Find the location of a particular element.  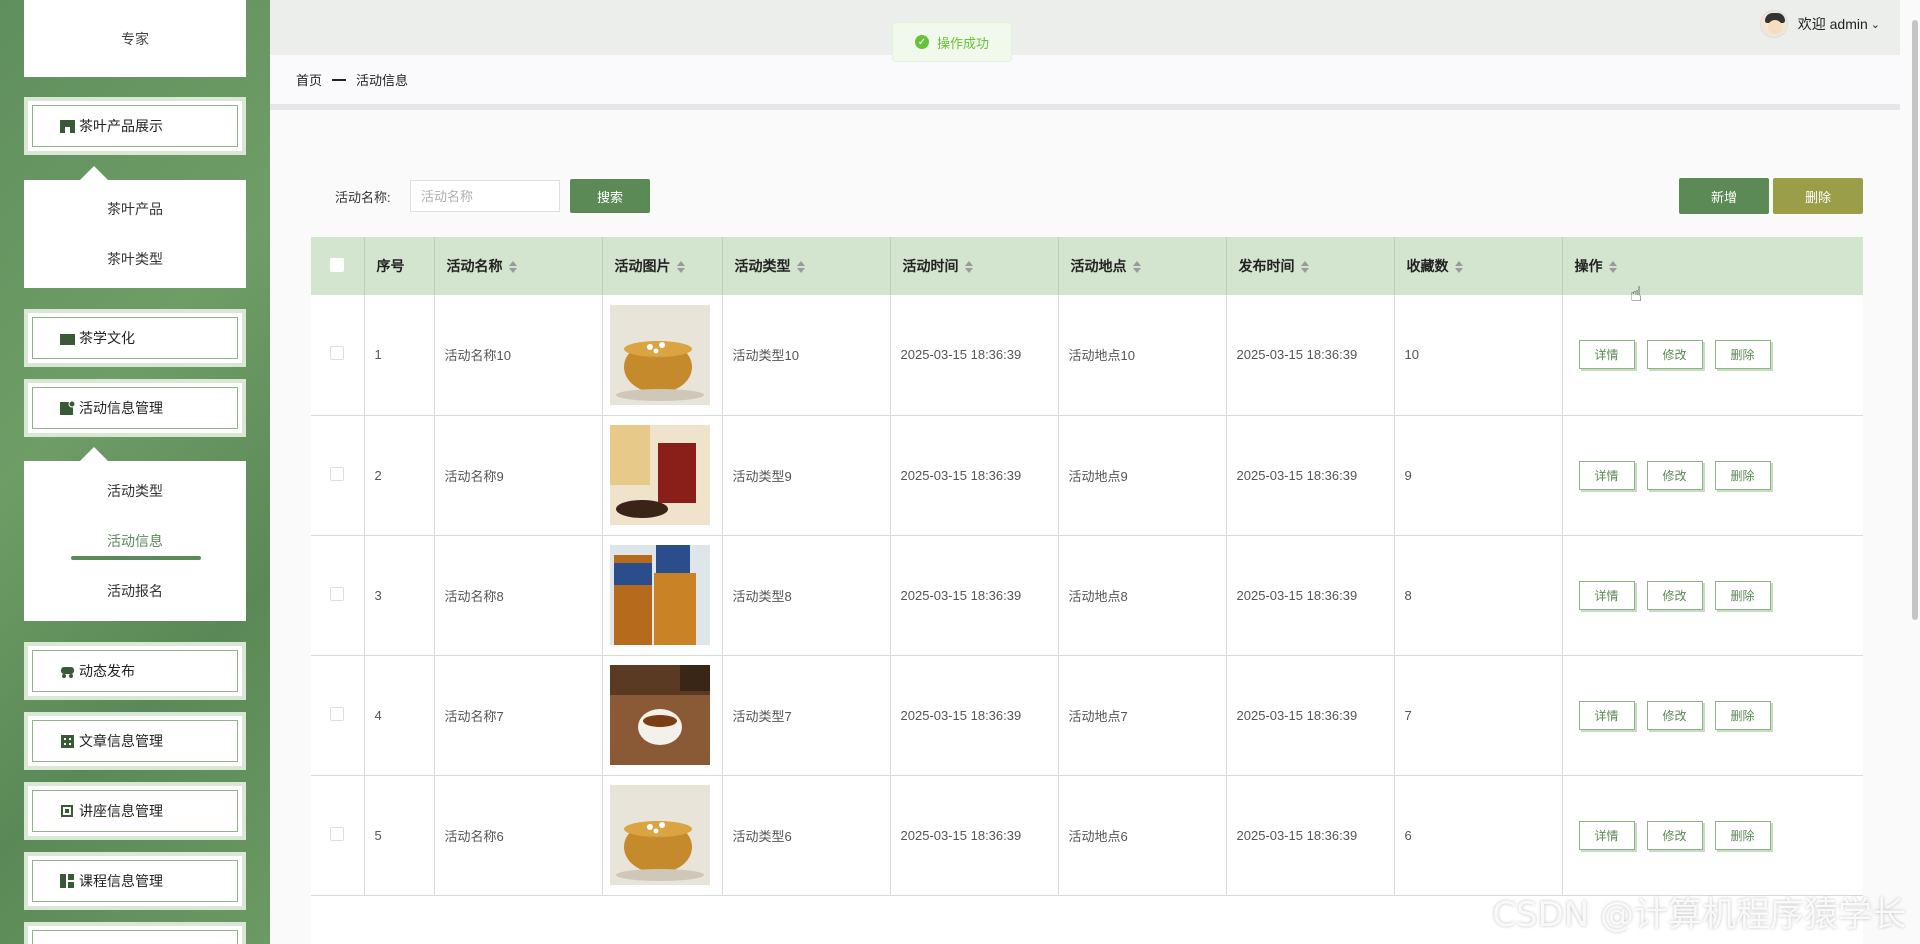

menu-lecture-management: 讲座信息管理 is located at coordinates (135, 811).